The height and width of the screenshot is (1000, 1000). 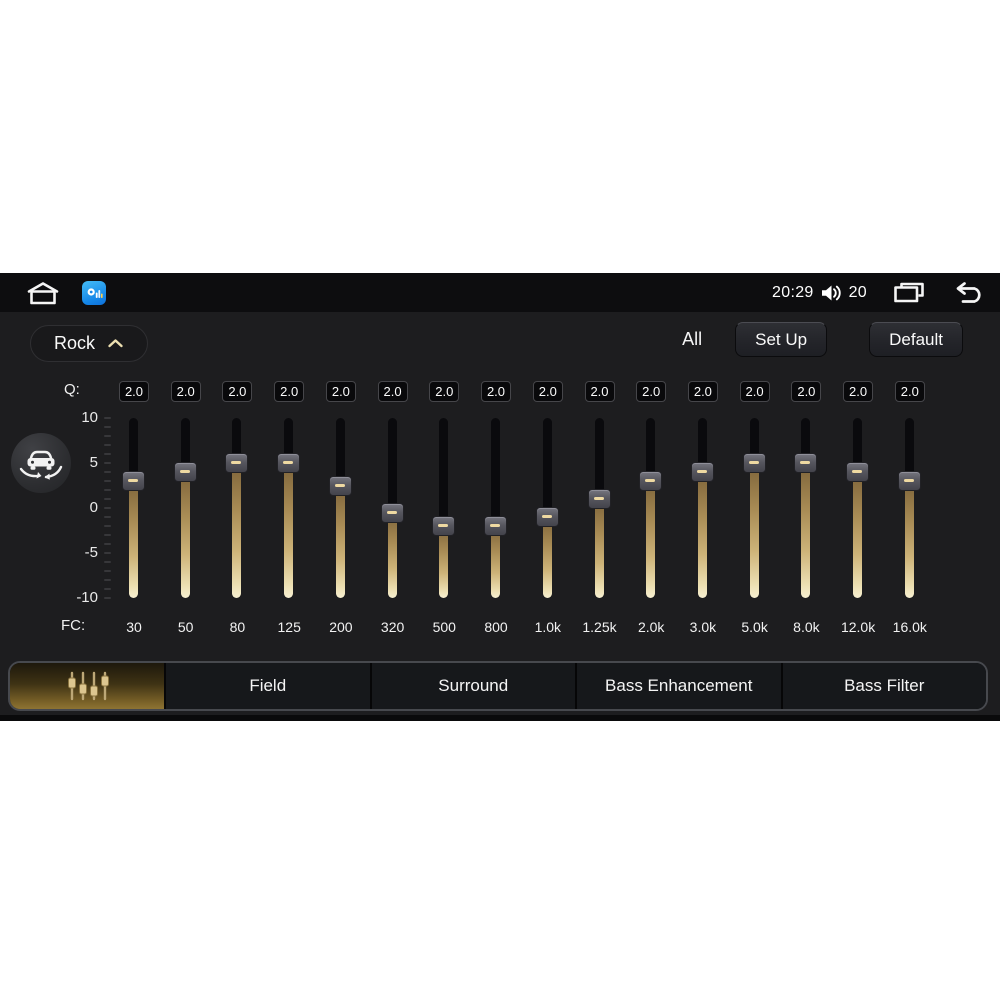 What do you see at coordinates (793, 292) in the screenshot?
I see `clock: 20:29` at bounding box center [793, 292].